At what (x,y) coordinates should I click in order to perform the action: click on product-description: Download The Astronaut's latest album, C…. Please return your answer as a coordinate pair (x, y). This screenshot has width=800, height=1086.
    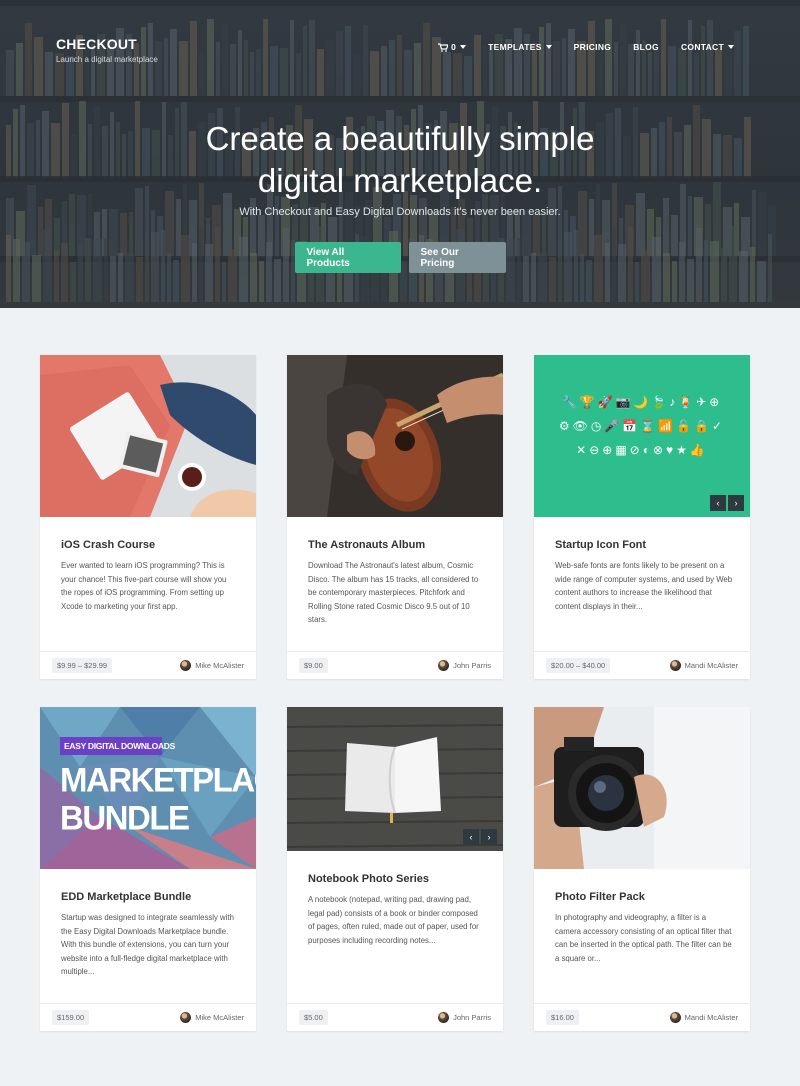
    Looking at the image, I should click on (393, 593).